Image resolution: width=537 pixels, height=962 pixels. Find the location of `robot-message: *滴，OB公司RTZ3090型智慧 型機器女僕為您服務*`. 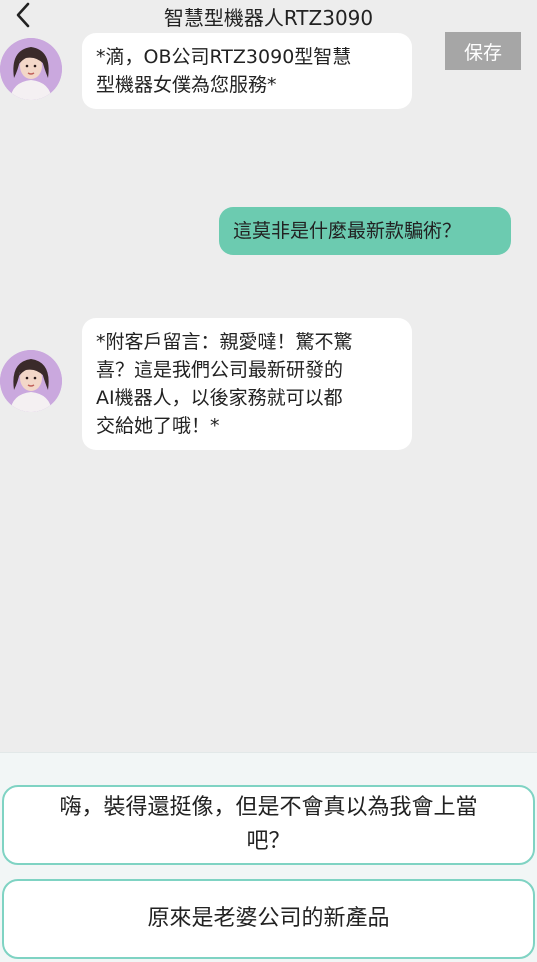

robot-message: *滴，OB公司RTZ3090型智慧 型機器女僕為您服務* is located at coordinates (247, 71).